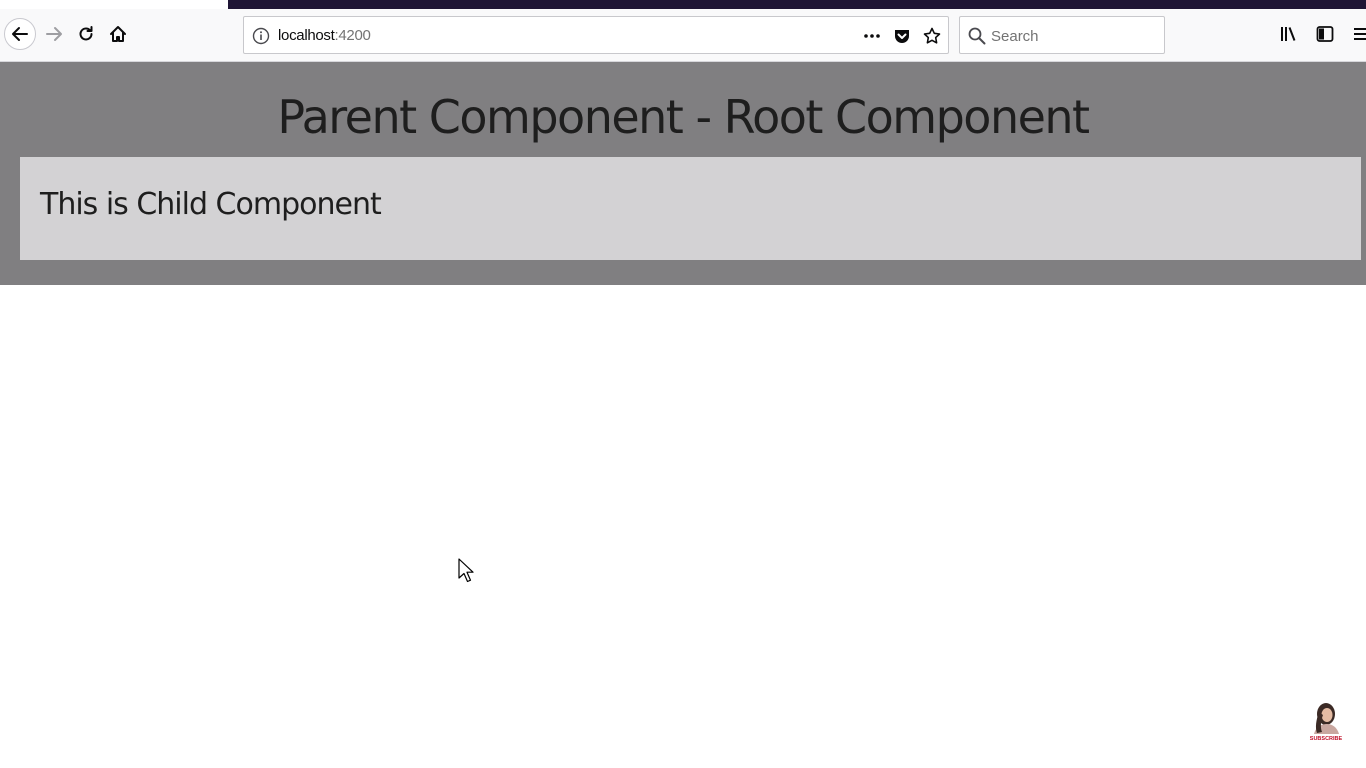 This screenshot has height=768, width=1366. I want to click on browser-toolbar: localhost:4200, so click(683, 35).